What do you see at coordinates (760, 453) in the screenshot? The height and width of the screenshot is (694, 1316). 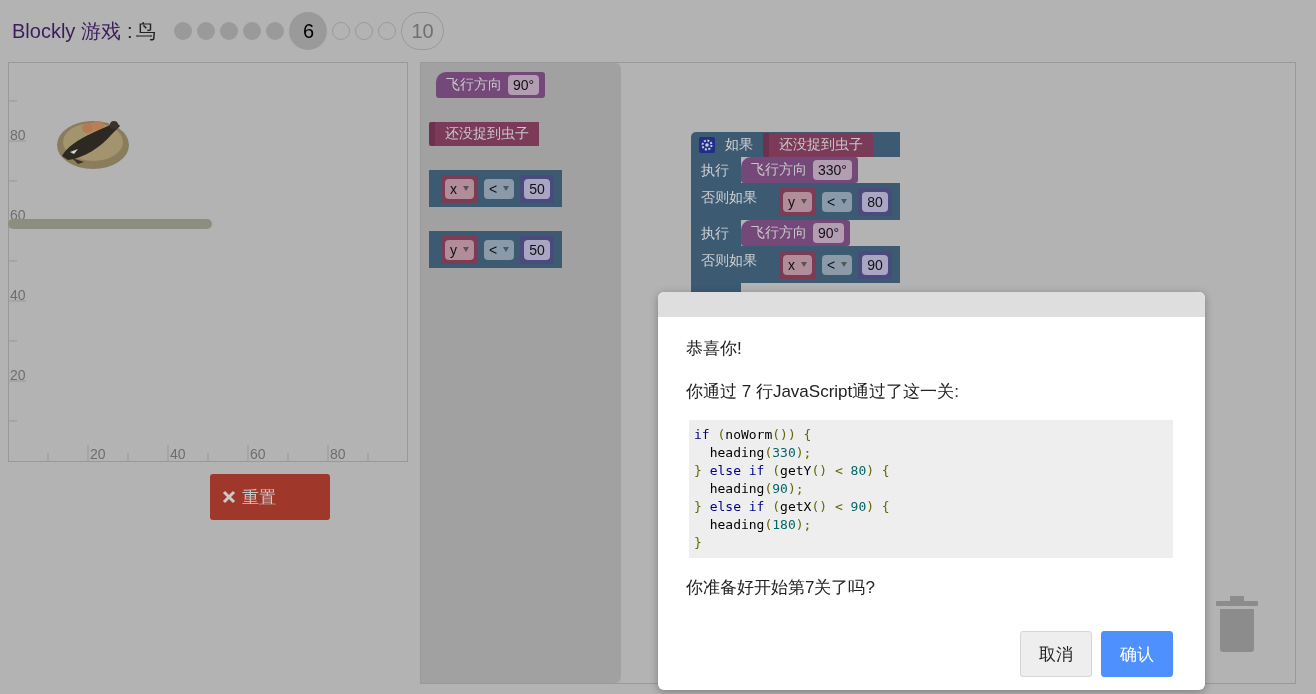 I see `code-line: heading(330);` at bounding box center [760, 453].